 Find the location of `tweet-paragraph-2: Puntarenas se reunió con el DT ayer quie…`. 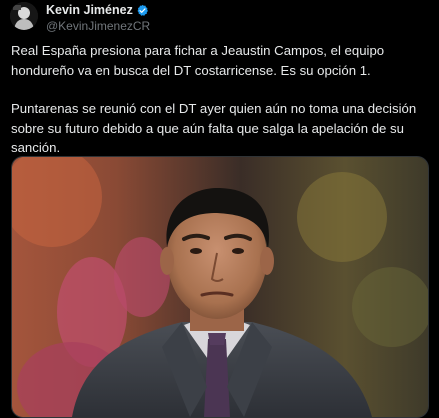

tweet-paragraph-2: Puntarenas se reunió con el DT ayer quie… is located at coordinates (214, 128).